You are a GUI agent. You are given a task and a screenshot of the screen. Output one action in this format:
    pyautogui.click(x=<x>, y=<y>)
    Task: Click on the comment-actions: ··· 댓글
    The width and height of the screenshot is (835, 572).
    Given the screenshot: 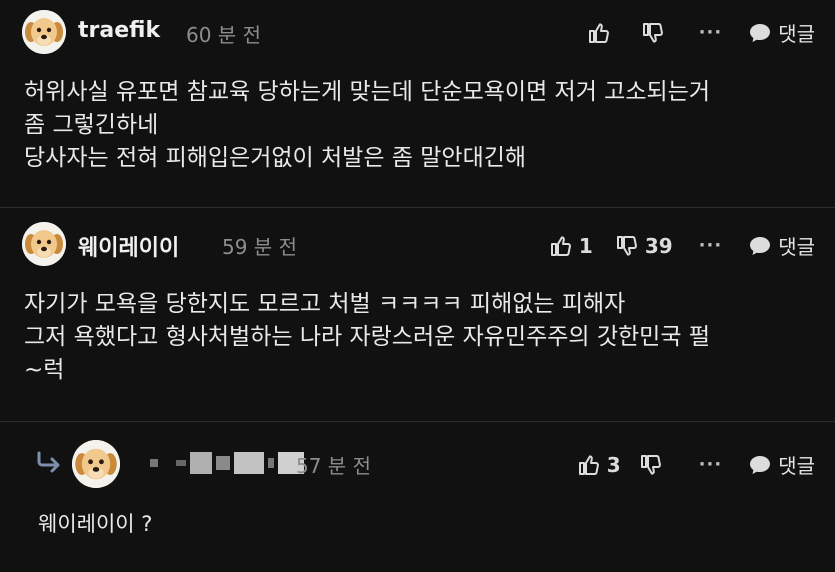 What is the action you would take?
    pyautogui.click(x=701, y=32)
    